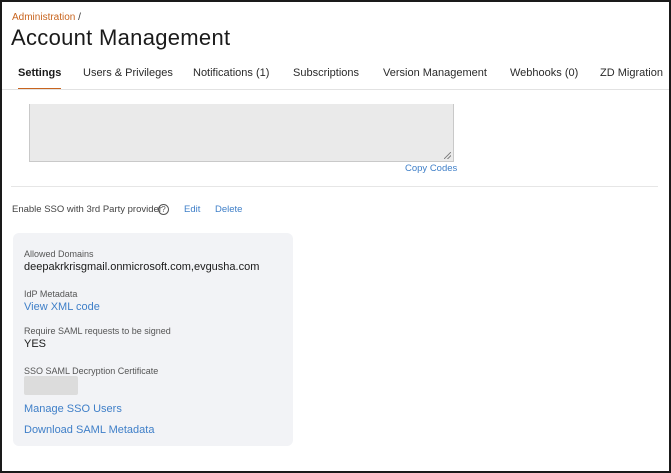  Describe the element at coordinates (87, 209) in the screenshot. I see `sso-enable-label: Enable SSO with 3rd Party provider` at that location.